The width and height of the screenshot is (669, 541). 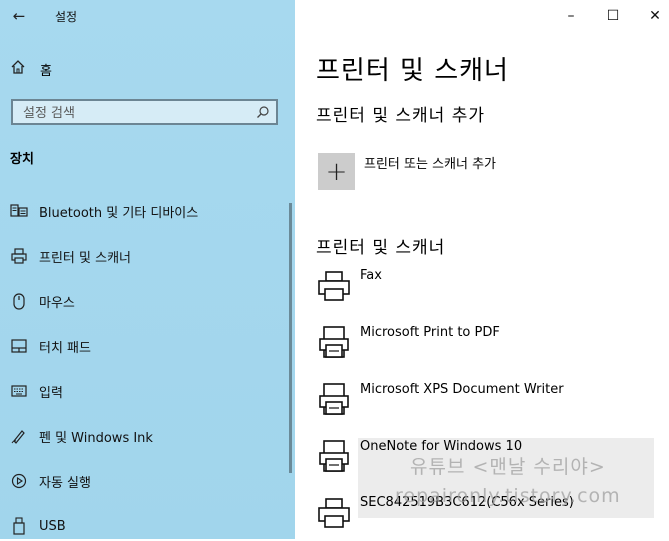 I want to click on device-name: Microsoft Print to PDF, so click(x=430, y=332).